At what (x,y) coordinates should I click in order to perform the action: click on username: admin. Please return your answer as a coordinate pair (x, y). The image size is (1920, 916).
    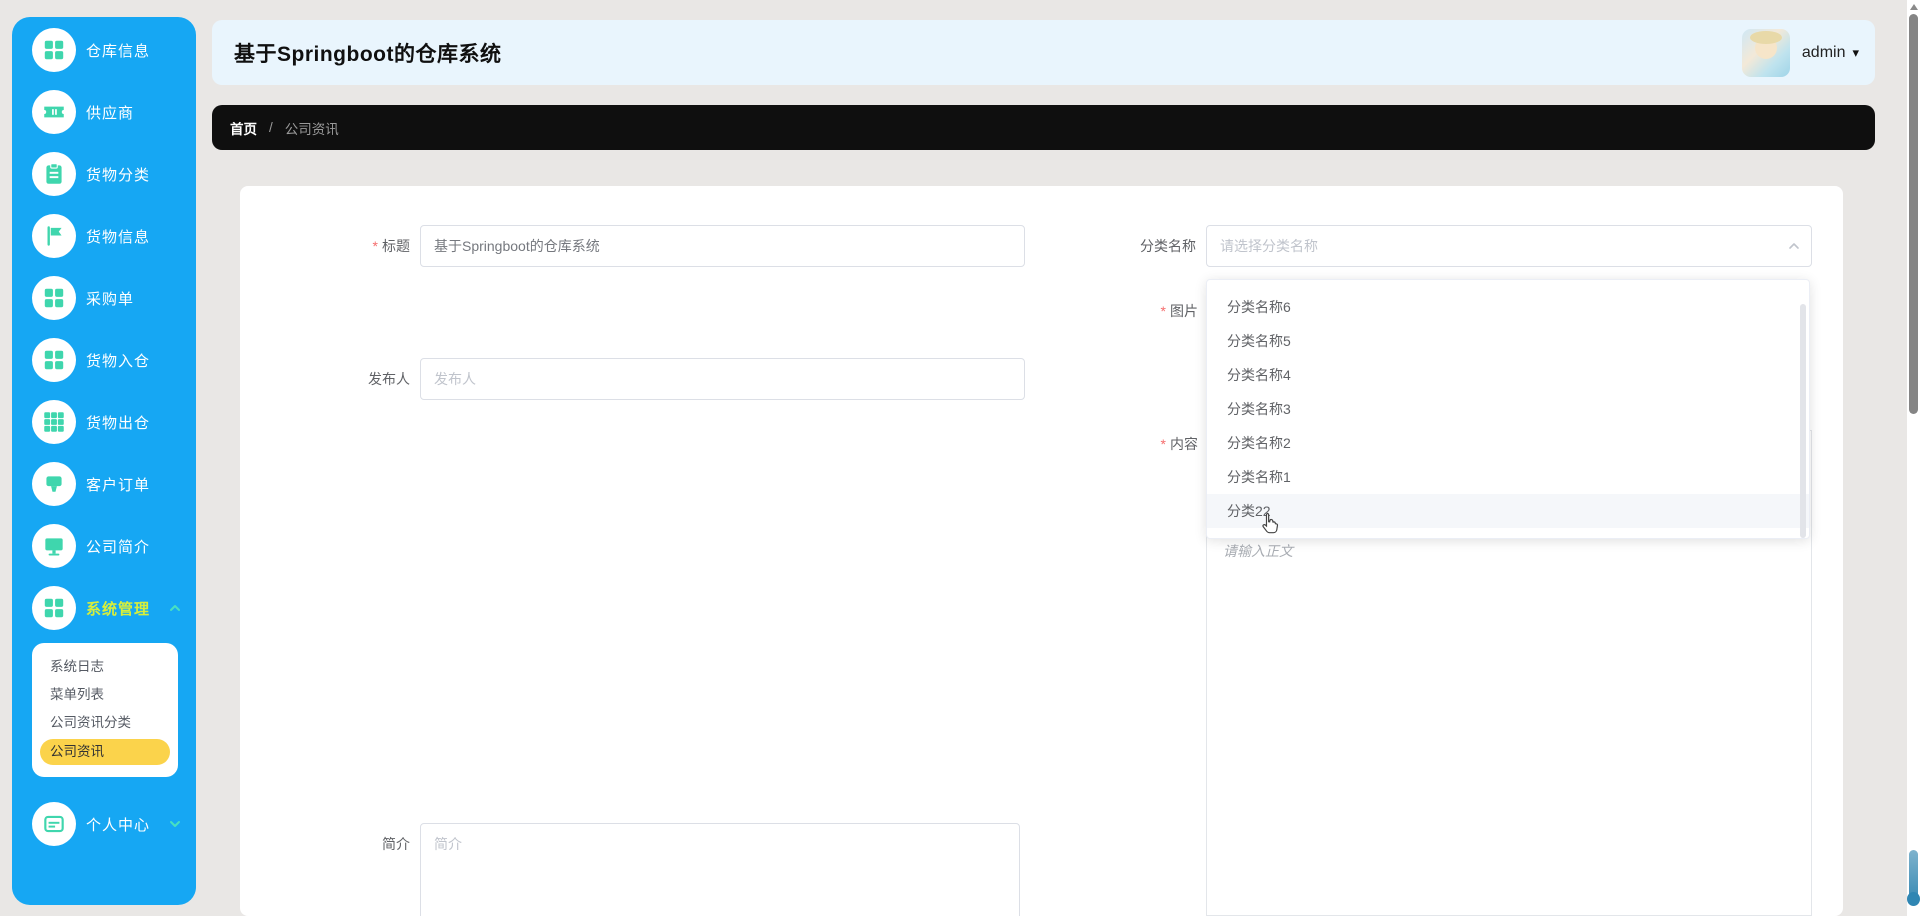
    Looking at the image, I should click on (1823, 52).